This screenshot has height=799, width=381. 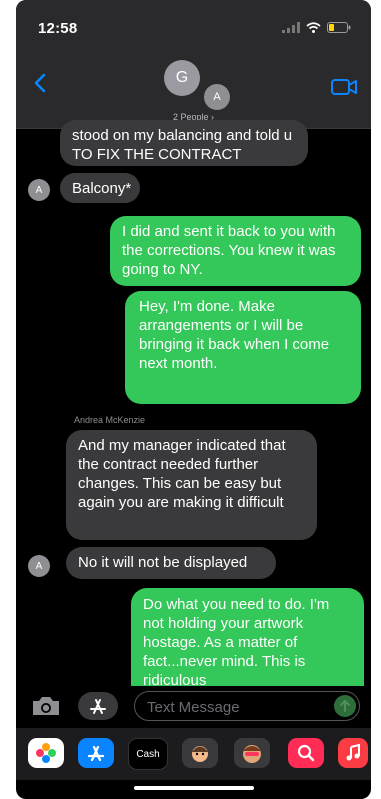 I want to click on sender-name: Andrea McKenzie, so click(x=110, y=420).